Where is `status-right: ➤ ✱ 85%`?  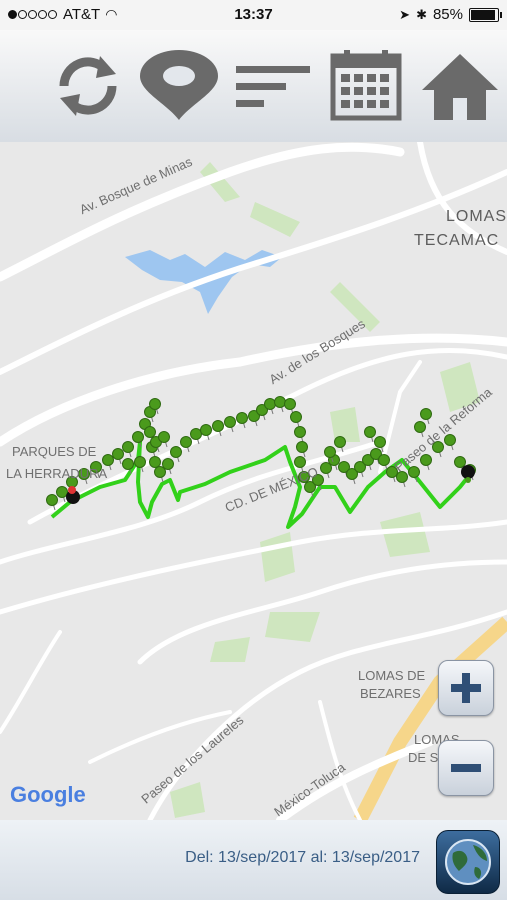 status-right: ➤ ✱ 85% is located at coordinates (450, 14).